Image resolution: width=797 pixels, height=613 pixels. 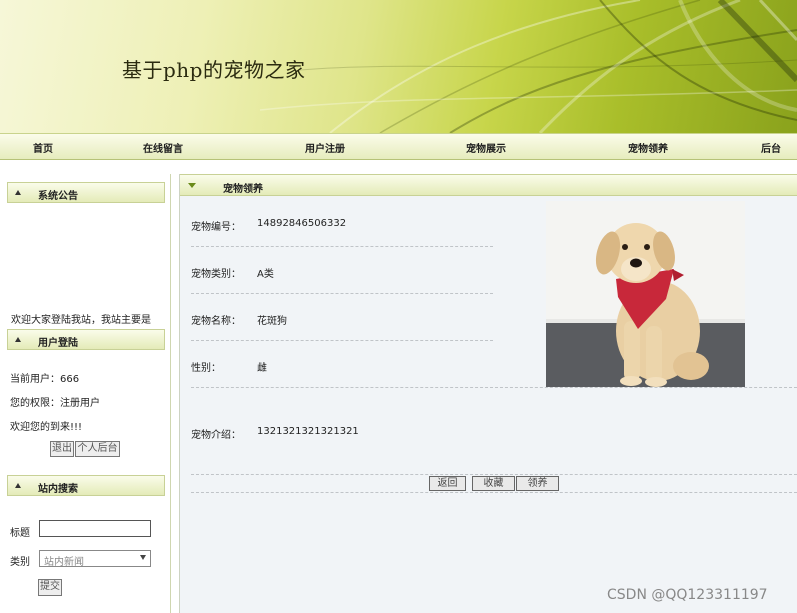 What do you see at coordinates (216, 321) in the screenshot?
I see `pet-name-label: 宠物名称：` at bounding box center [216, 321].